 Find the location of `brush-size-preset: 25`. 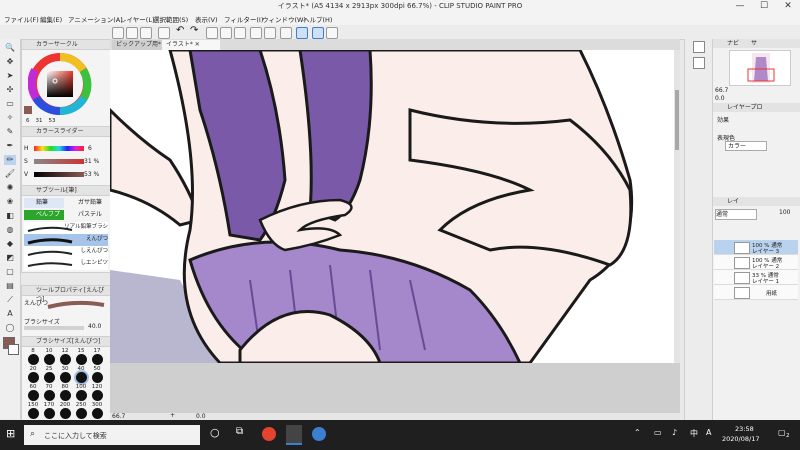

brush-size-preset: 25 is located at coordinates (49, 374).